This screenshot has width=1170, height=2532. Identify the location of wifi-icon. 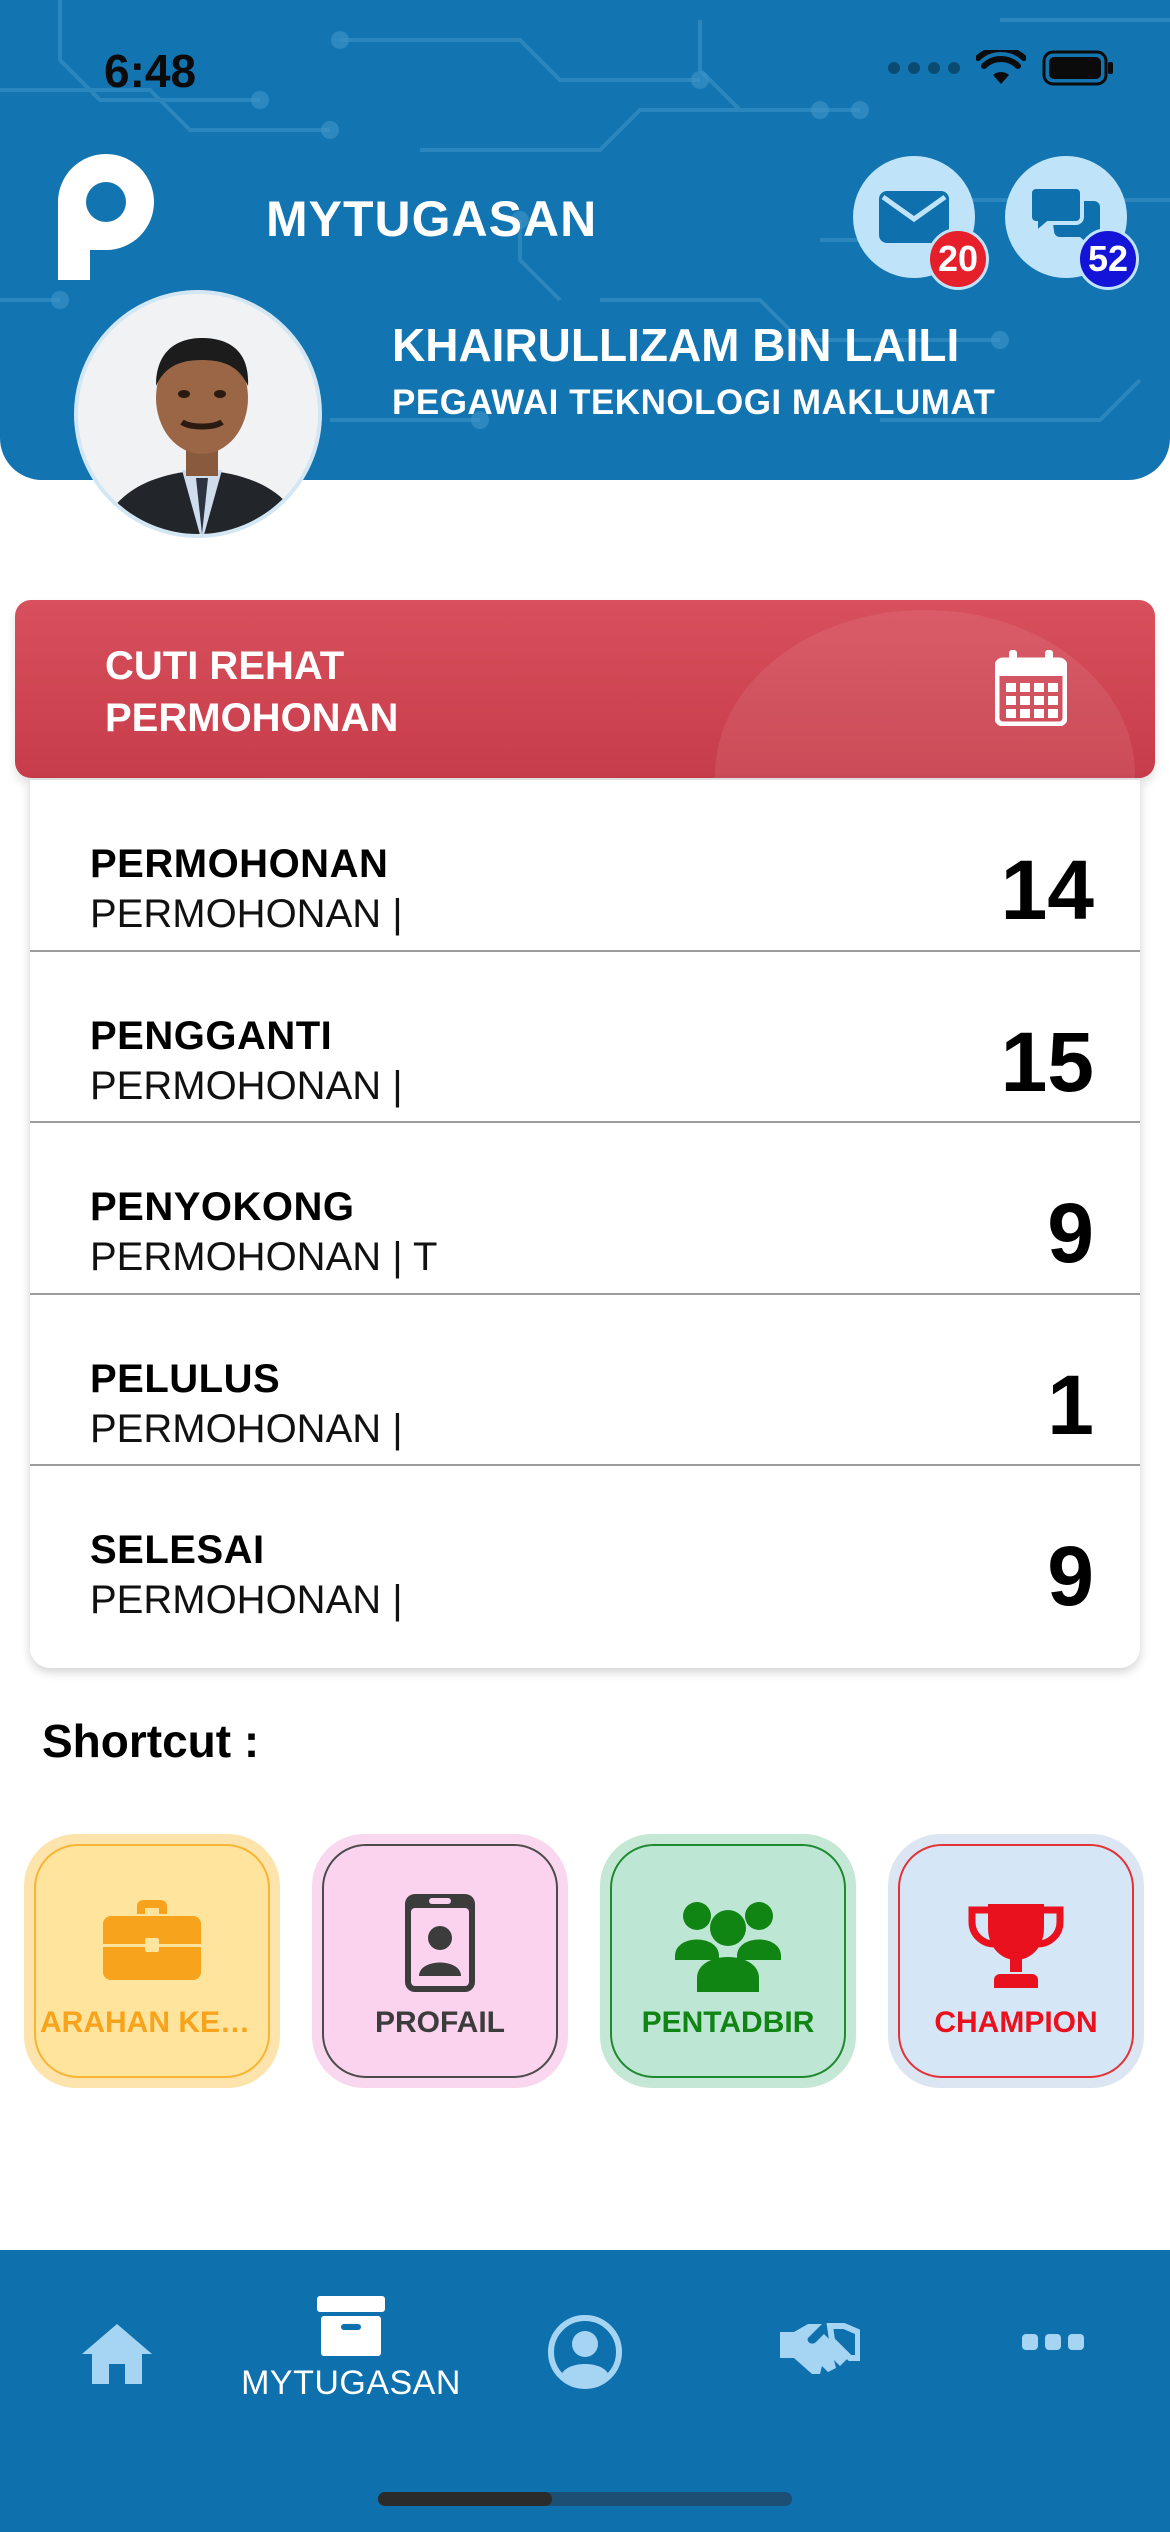
(1001, 67).